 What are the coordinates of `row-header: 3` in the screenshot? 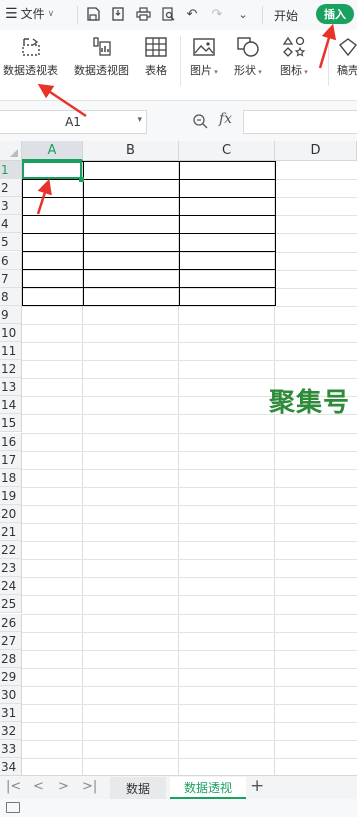 It's located at (11, 206).